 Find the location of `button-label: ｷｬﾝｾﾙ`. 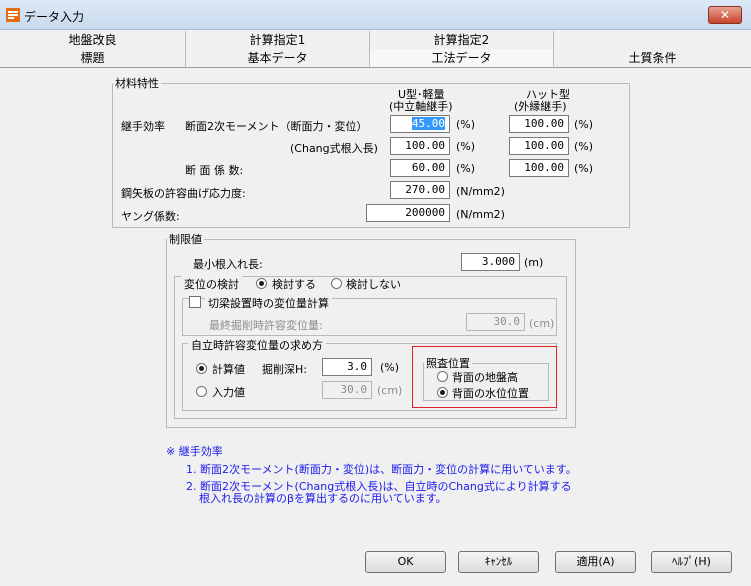

button-label: ｷｬﾝｾﾙ is located at coordinates (498, 561).